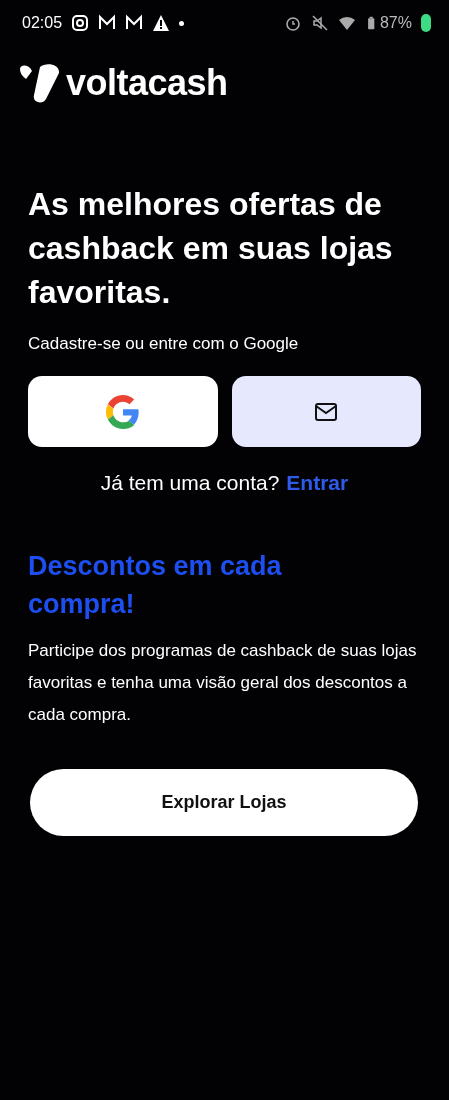 Image resolution: width=449 pixels, height=1100 pixels. What do you see at coordinates (40, 83) in the screenshot?
I see `logo-icon` at bounding box center [40, 83].